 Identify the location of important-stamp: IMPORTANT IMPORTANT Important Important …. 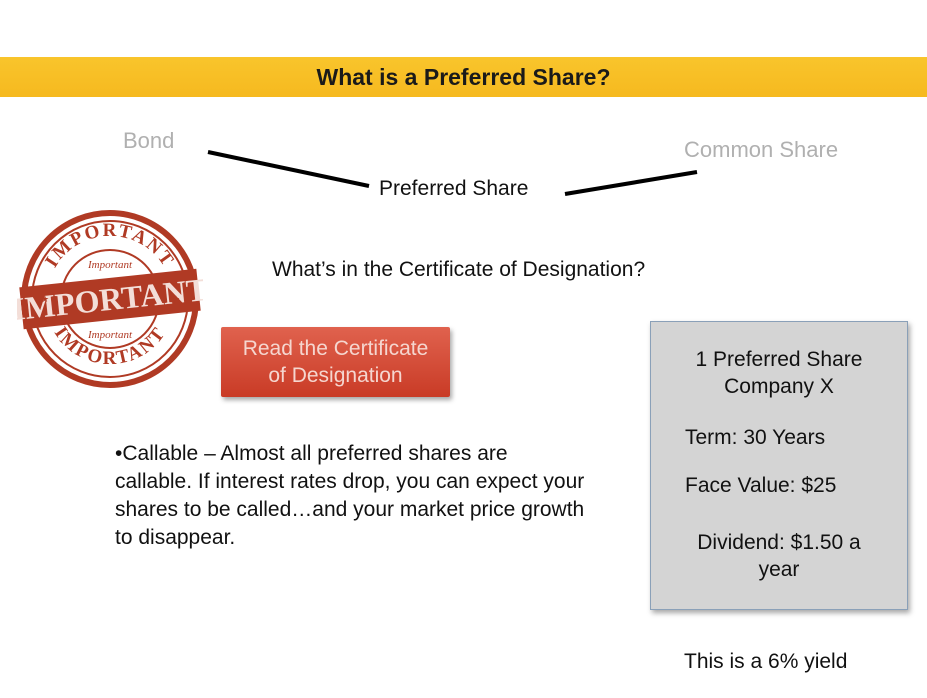
(110, 301).